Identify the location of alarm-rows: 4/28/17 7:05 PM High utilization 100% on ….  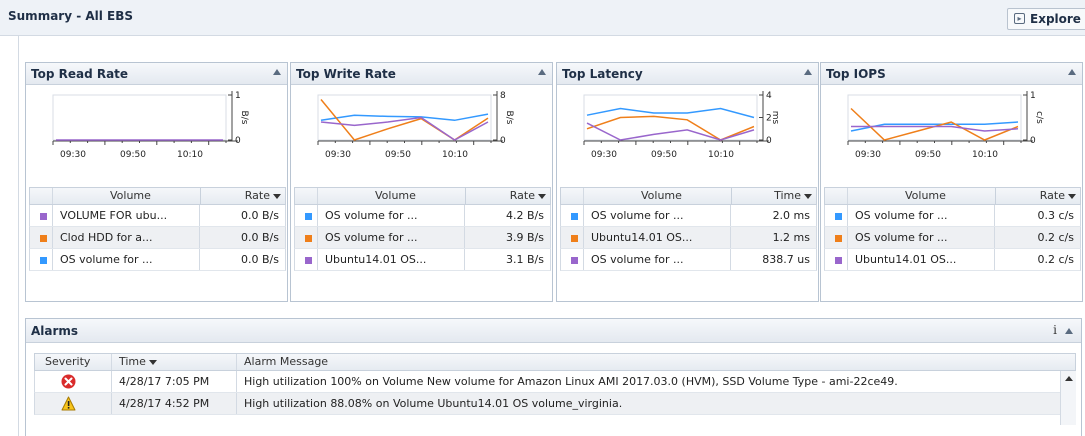
(555, 393).